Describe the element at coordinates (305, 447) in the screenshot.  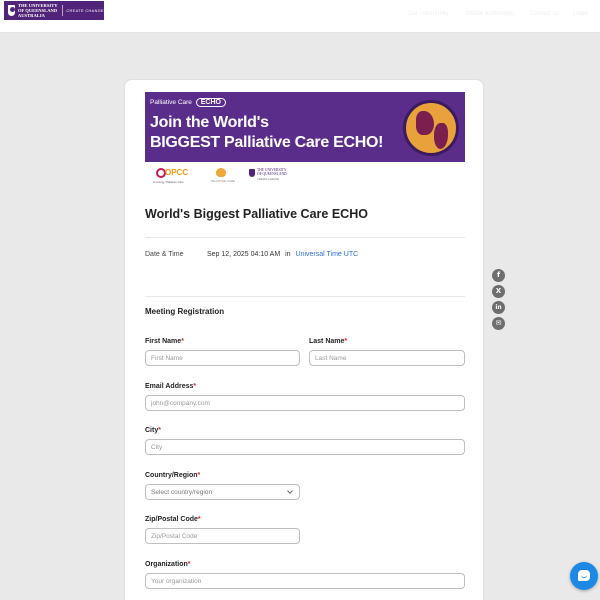
I see `city-input` at that location.